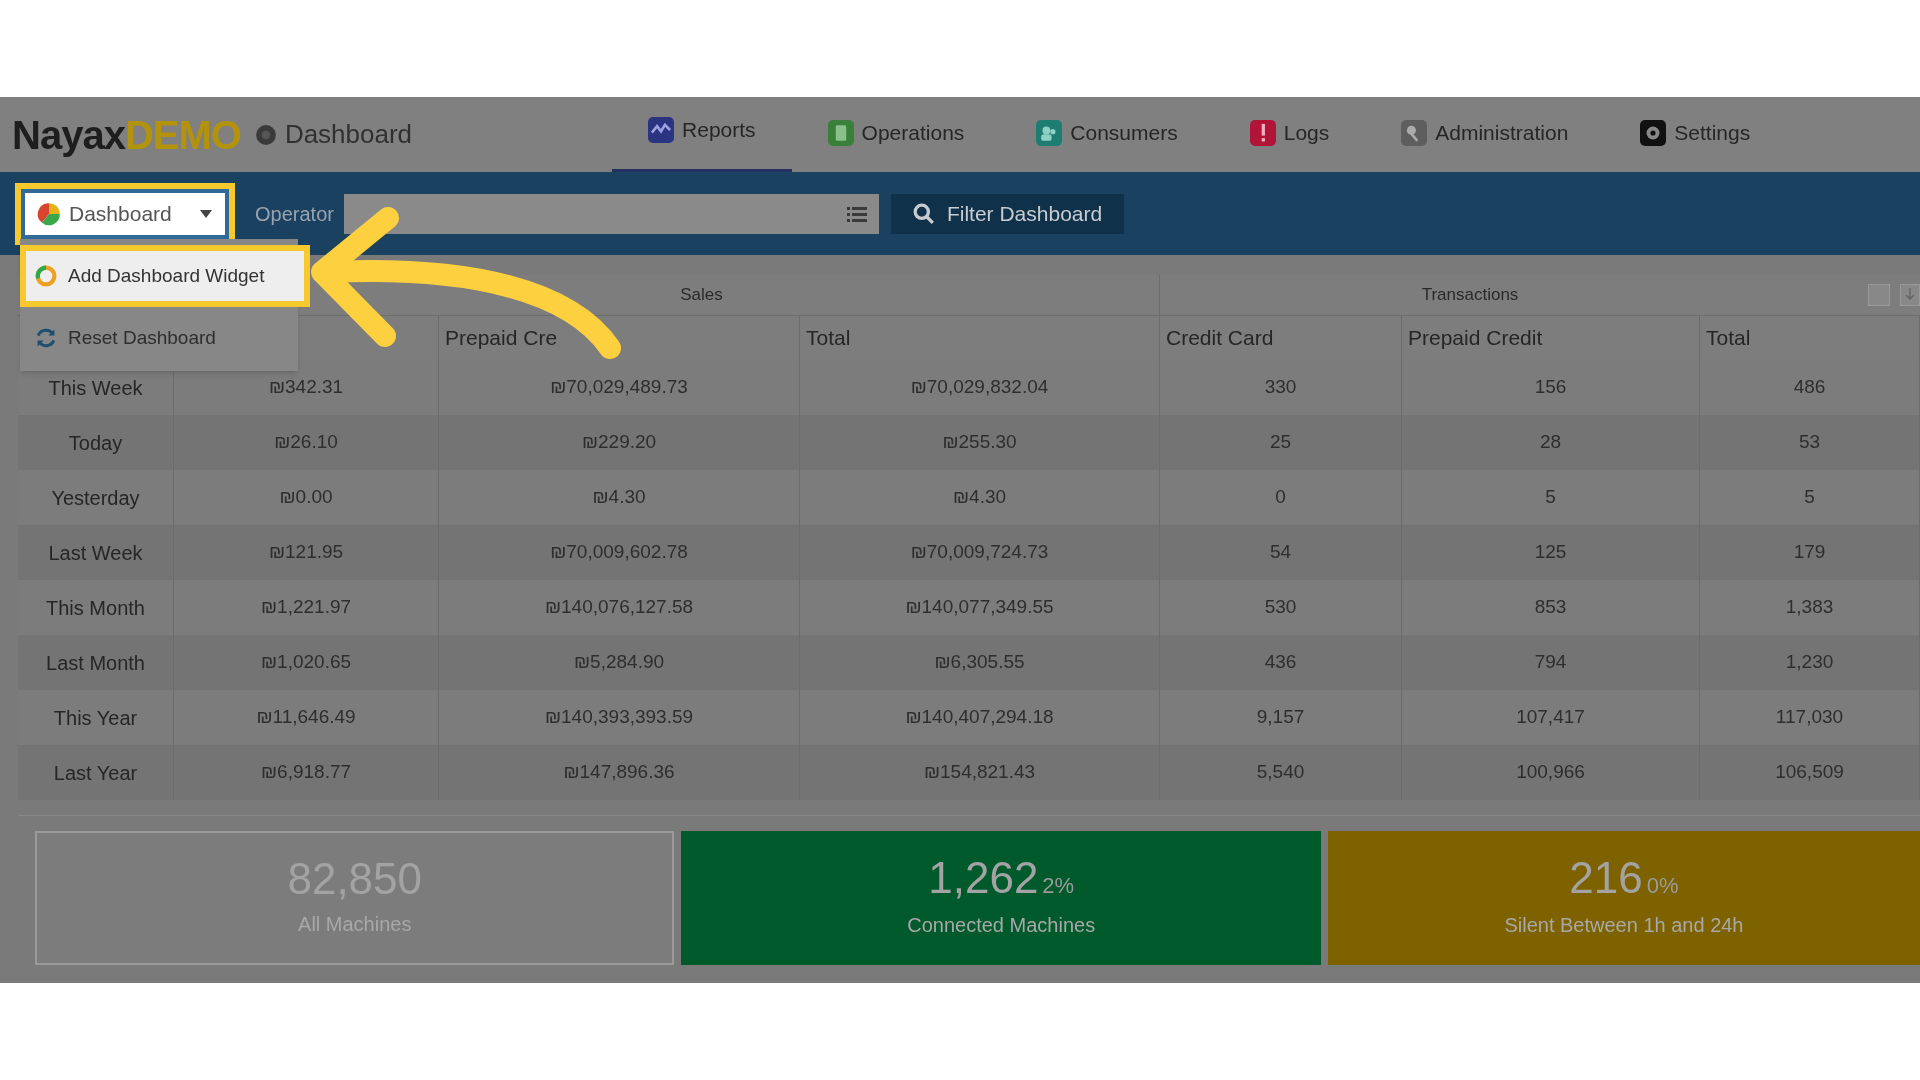 The image size is (1920, 1080). Describe the element at coordinates (979, 552) in the screenshot. I see `table-cell-text: ₪70,009,724.73` at that location.